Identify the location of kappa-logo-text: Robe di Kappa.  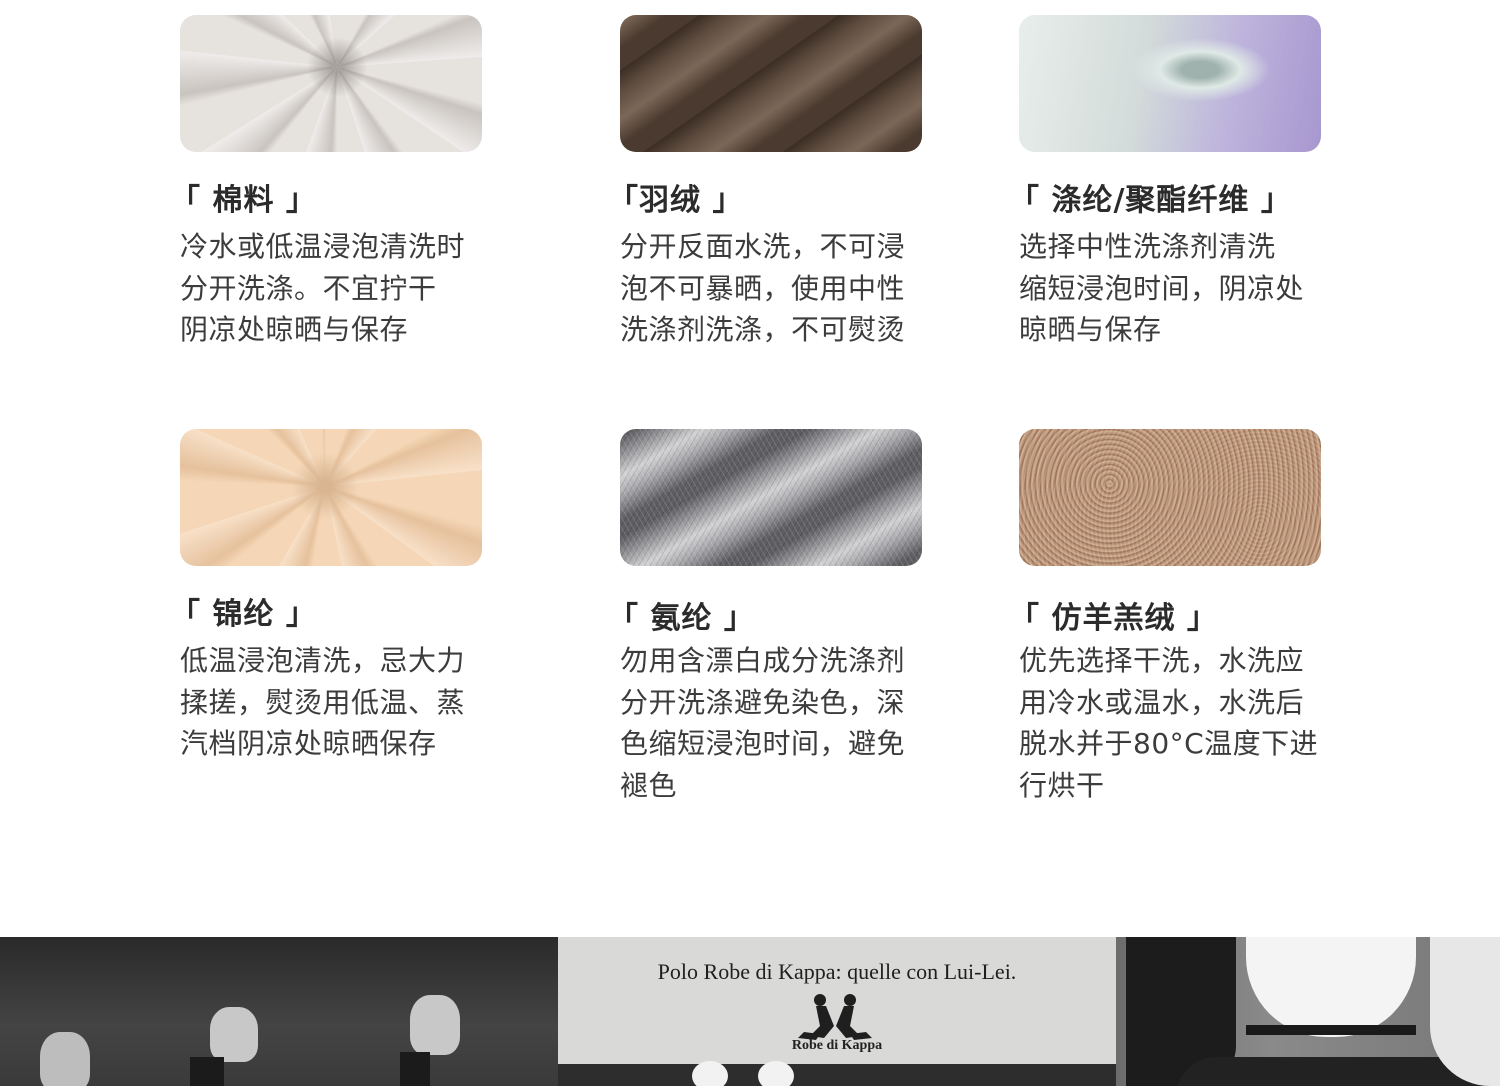
(837, 1045).